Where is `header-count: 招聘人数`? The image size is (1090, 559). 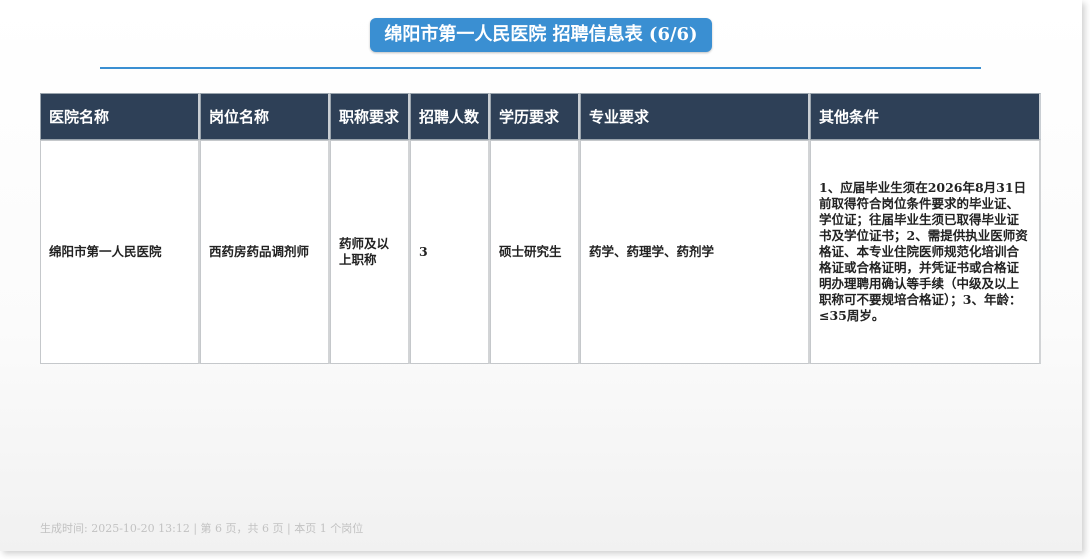
header-count: 招聘人数 is located at coordinates (450, 116).